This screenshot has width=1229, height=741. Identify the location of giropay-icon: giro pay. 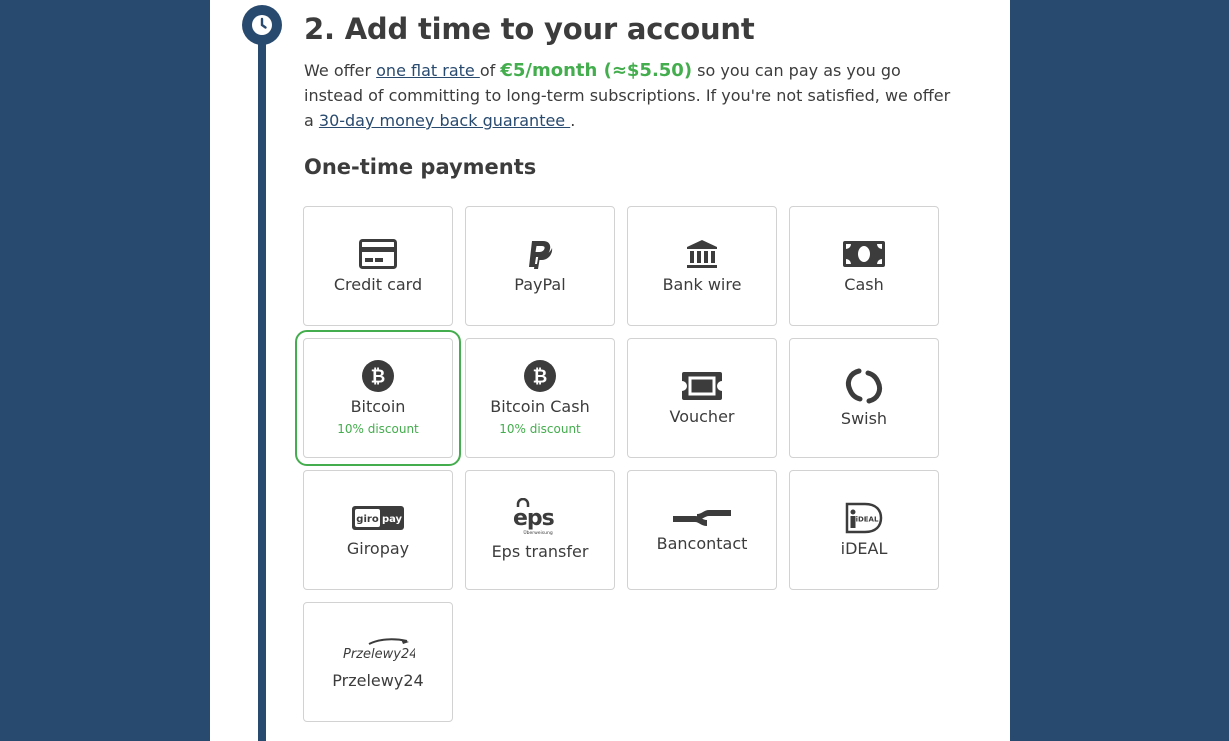
(378, 518).